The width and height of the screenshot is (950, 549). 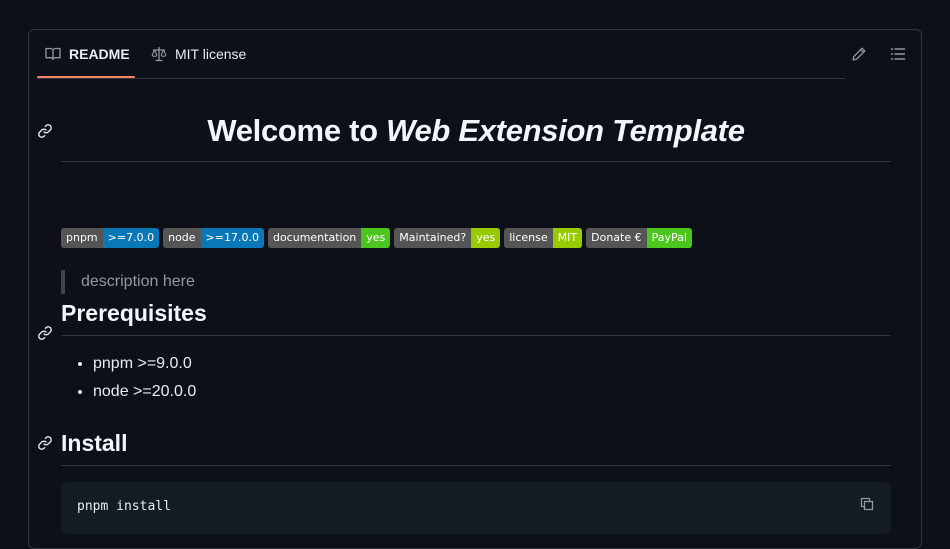 What do you see at coordinates (433, 238) in the screenshot?
I see `badge-label: Maintained?` at bounding box center [433, 238].